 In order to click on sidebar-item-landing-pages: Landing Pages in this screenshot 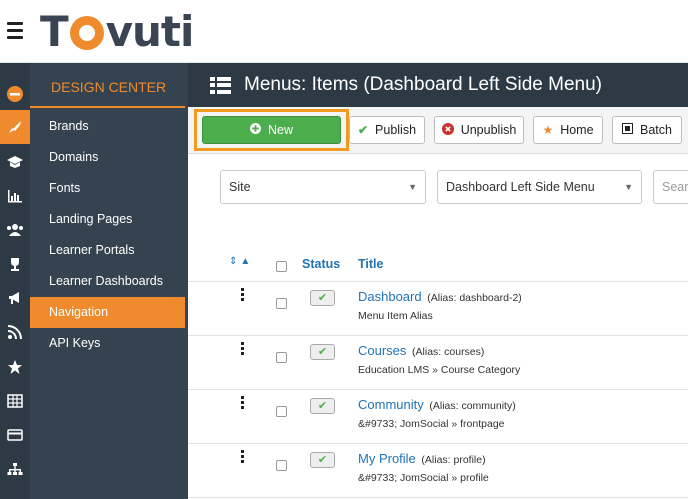, I will do `click(109, 219)`.